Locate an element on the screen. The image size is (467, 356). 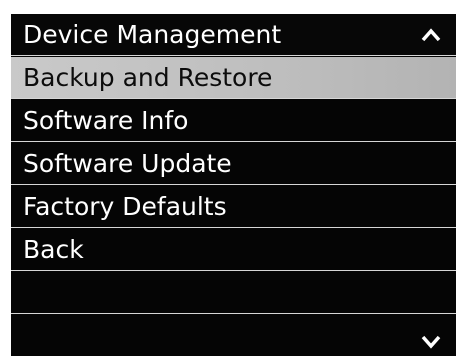
menu-footer is located at coordinates (233, 335).